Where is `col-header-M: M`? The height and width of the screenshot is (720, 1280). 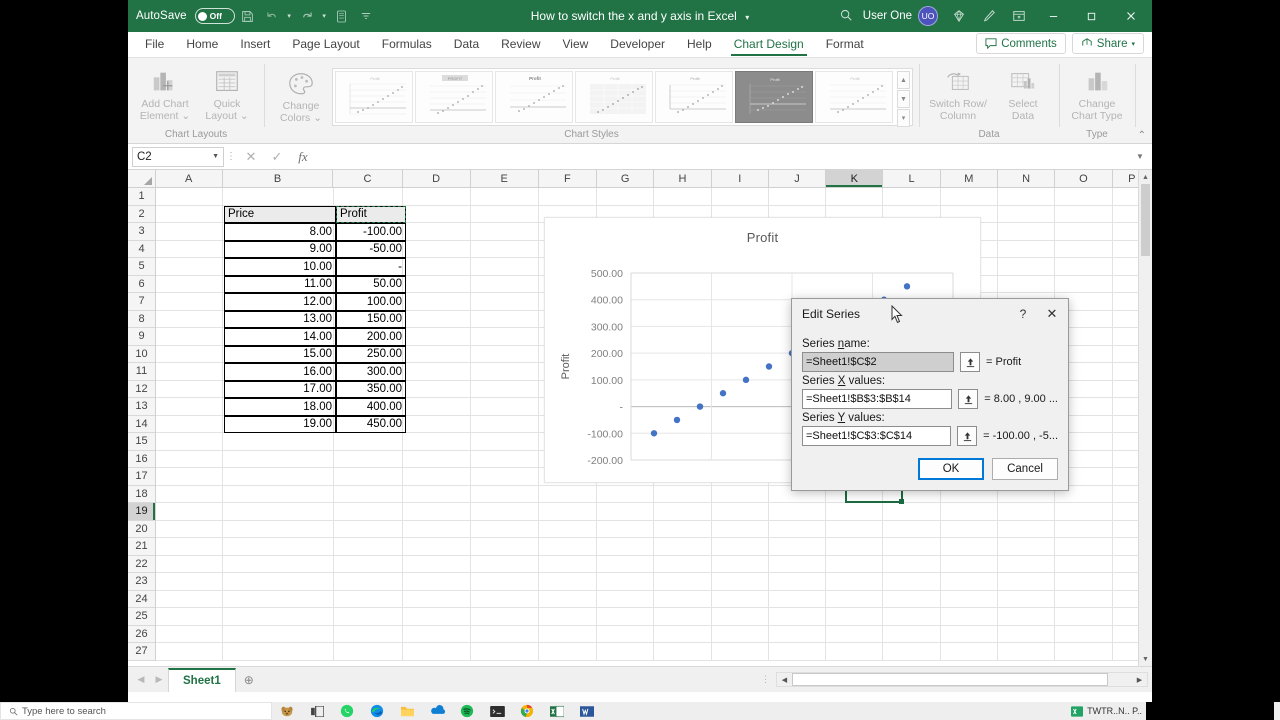
col-header-M: M is located at coordinates (969, 178).